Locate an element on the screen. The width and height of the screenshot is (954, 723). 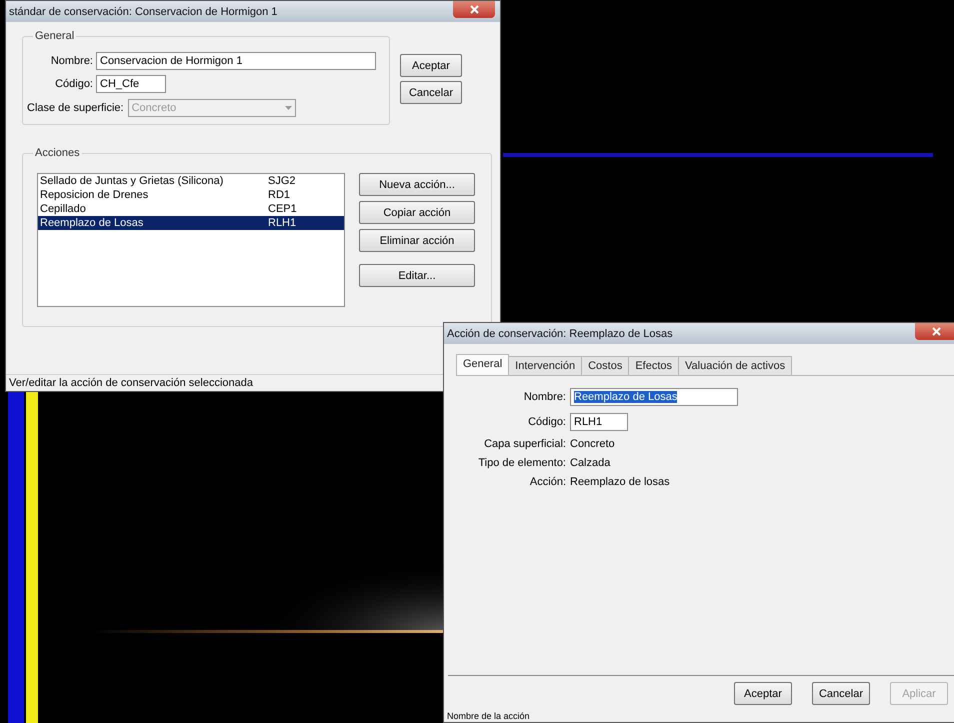
tab: Costos is located at coordinates (605, 365).